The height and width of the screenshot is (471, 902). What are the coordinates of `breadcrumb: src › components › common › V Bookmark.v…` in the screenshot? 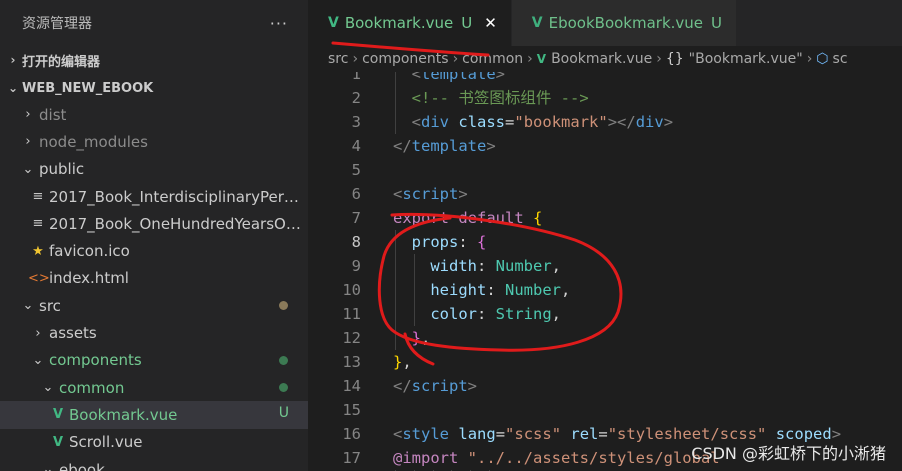 It's located at (605, 59).